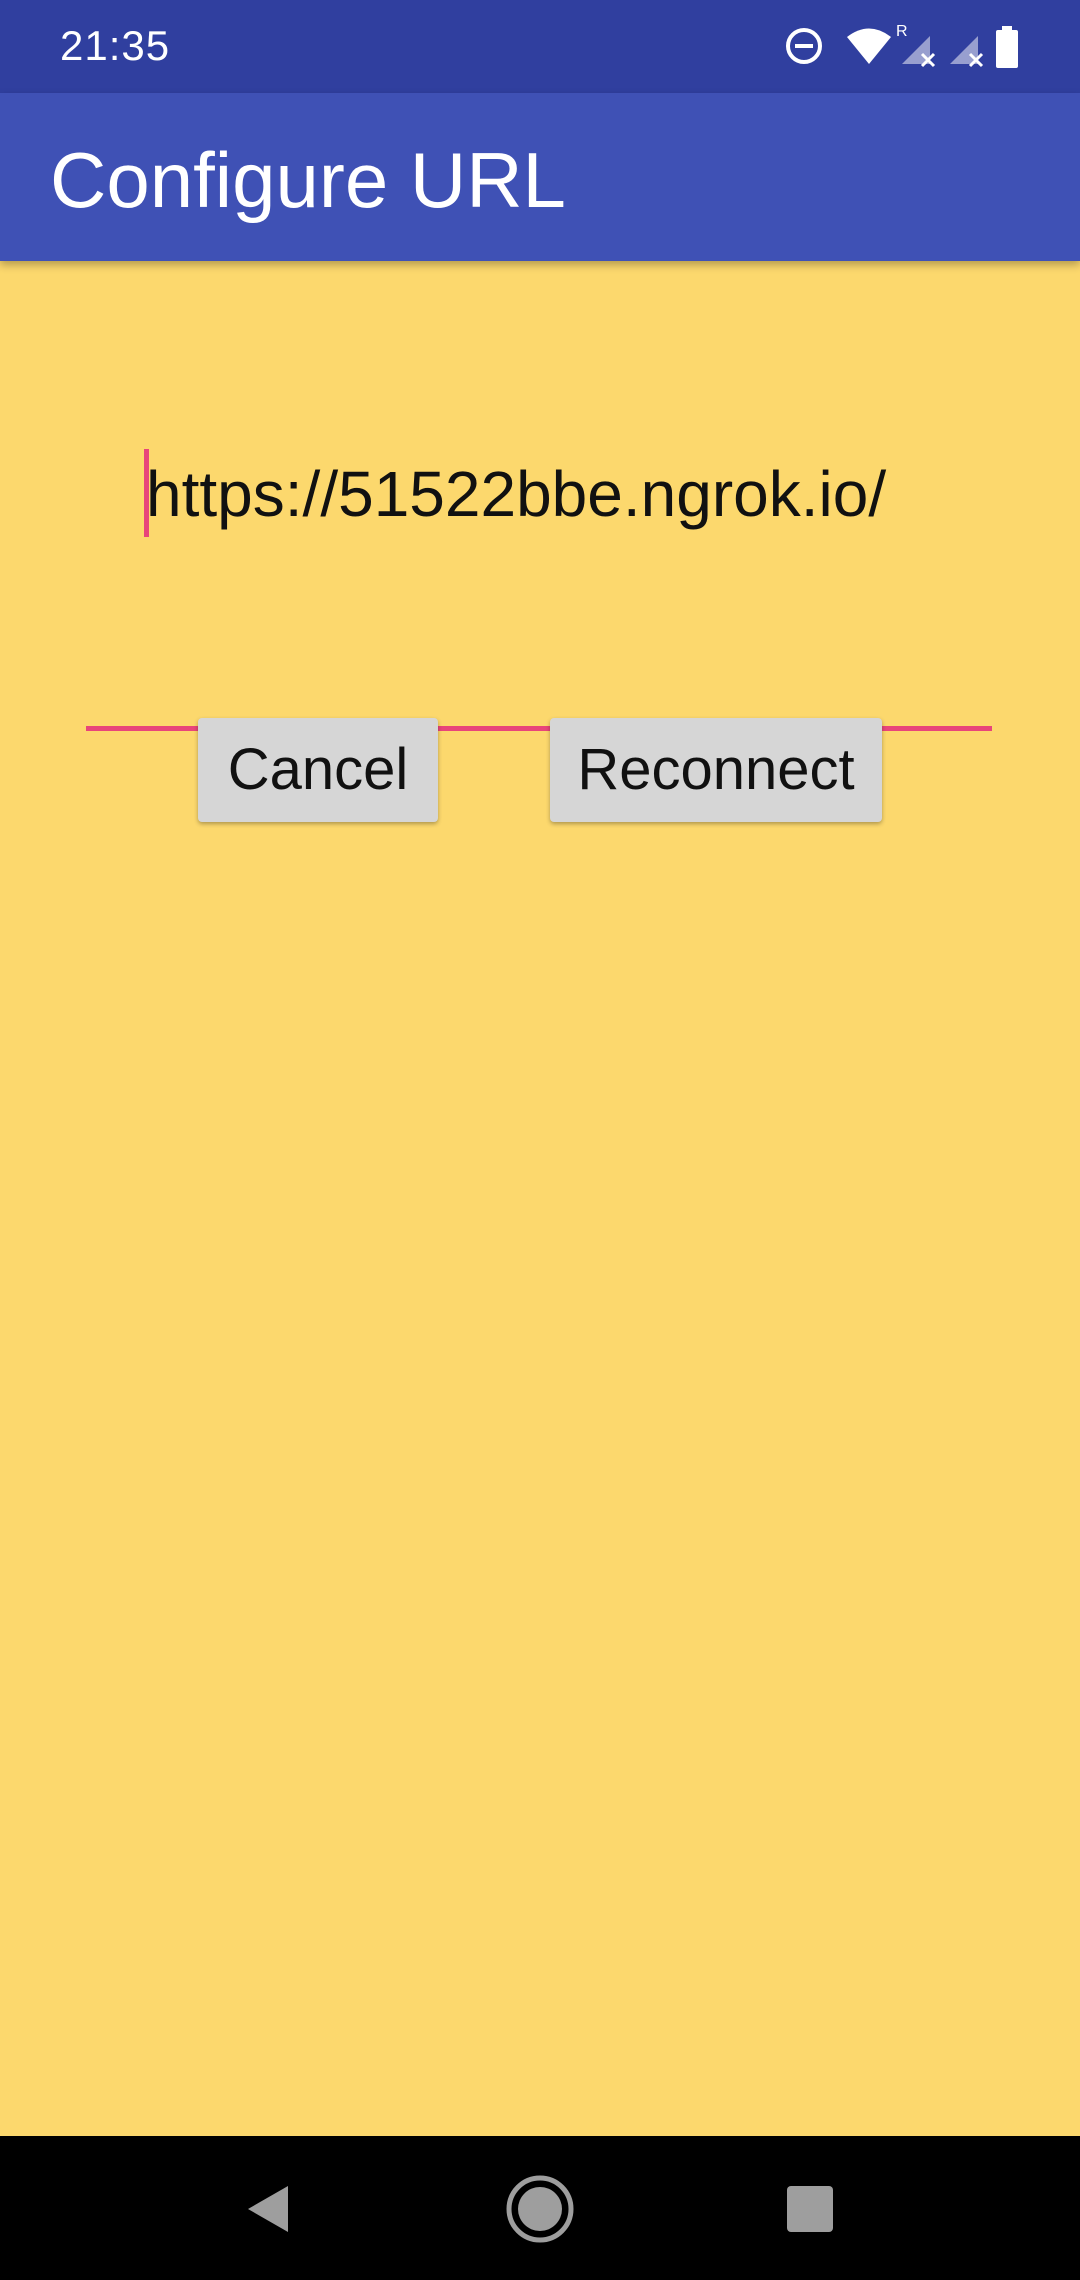 Image resolution: width=1080 pixels, height=2280 pixels. What do you see at coordinates (869, 46) in the screenshot?
I see `wifi-icon` at bounding box center [869, 46].